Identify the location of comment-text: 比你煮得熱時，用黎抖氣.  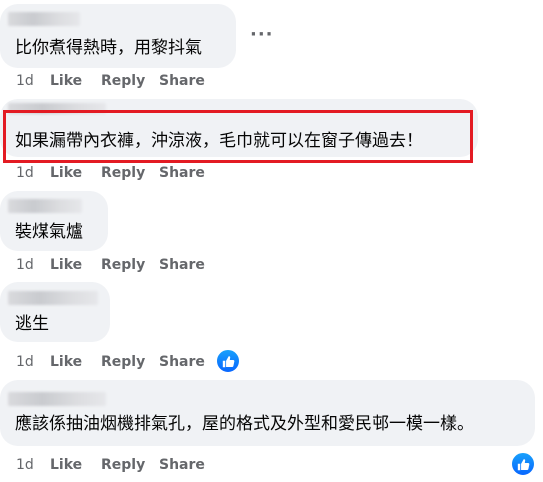
(108, 48).